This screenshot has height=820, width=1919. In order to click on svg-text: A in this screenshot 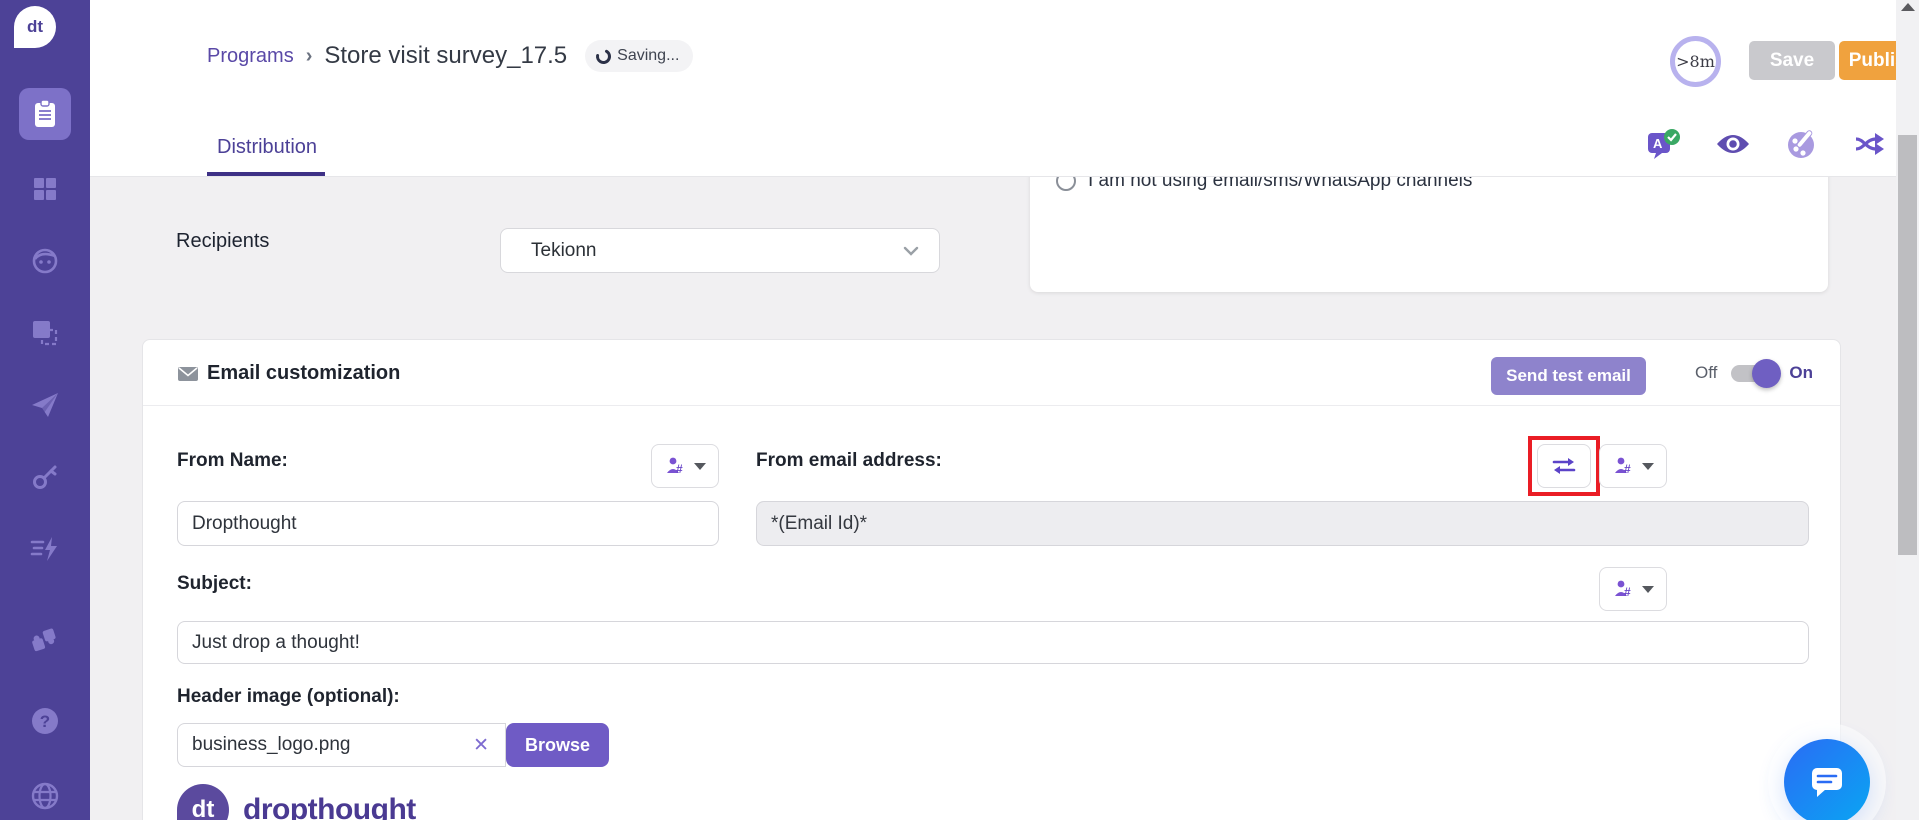, I will do `click(1658, 143)`.